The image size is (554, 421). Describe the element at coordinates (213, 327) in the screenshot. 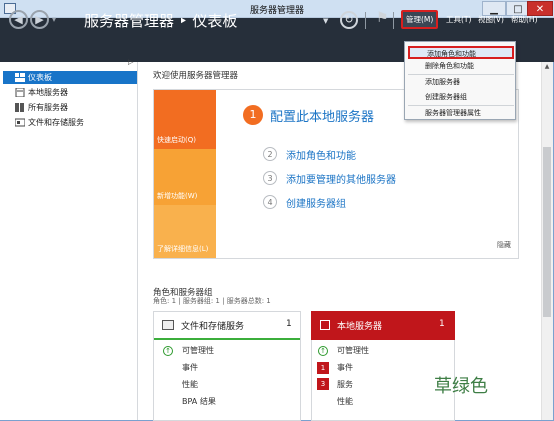

I see `role-card-title: 文件和存储服务` at that location.